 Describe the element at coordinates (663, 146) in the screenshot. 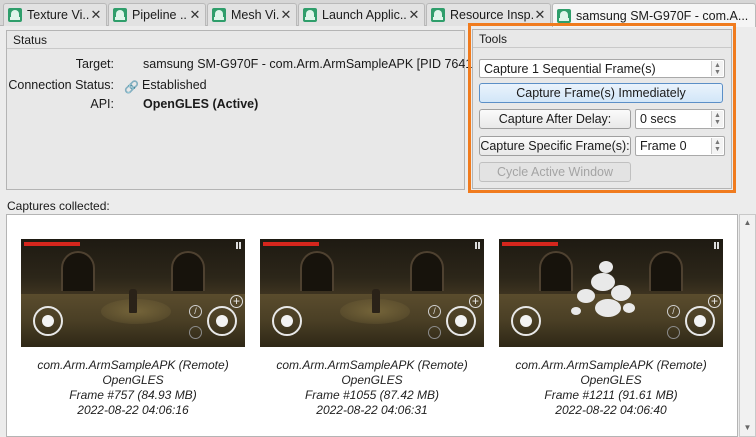

I see `frame-value: Frame 0` at that location.